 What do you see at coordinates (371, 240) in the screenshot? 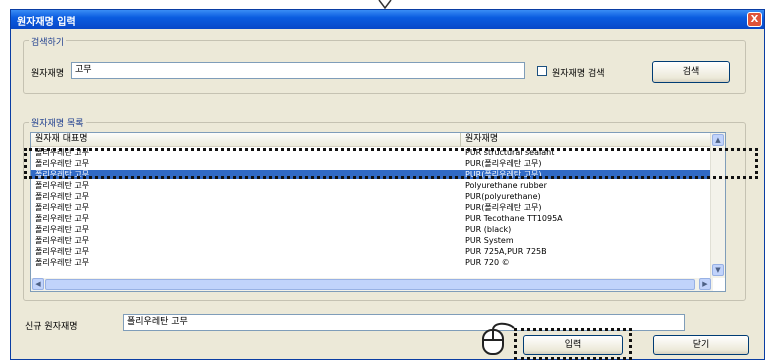
I see `list-row: 폴리우레탄 고무 PUR System` at bounding box center [371, 240].